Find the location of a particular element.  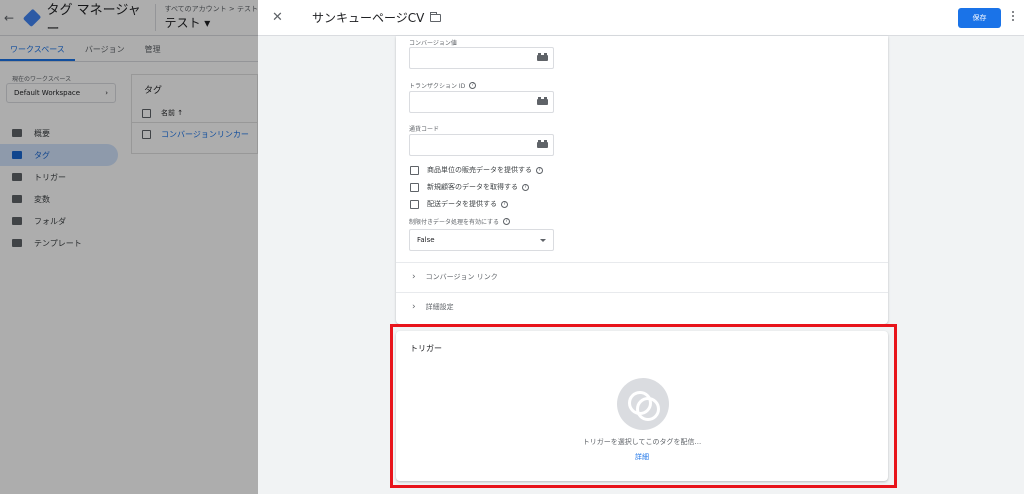

new-customer-checkbox-row: 新規顧客のデータを取得する ? is located at coordinates (469, 187).